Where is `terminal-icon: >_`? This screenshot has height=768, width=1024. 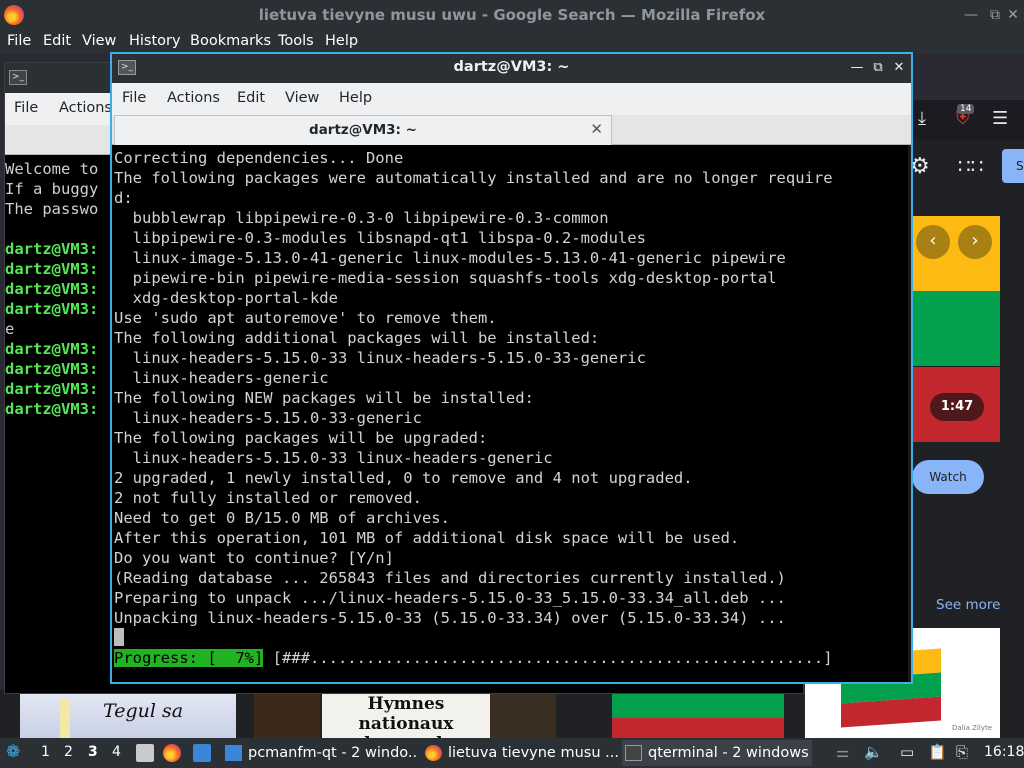
terminal-icon: >_ is located at coordinates (18, 77).